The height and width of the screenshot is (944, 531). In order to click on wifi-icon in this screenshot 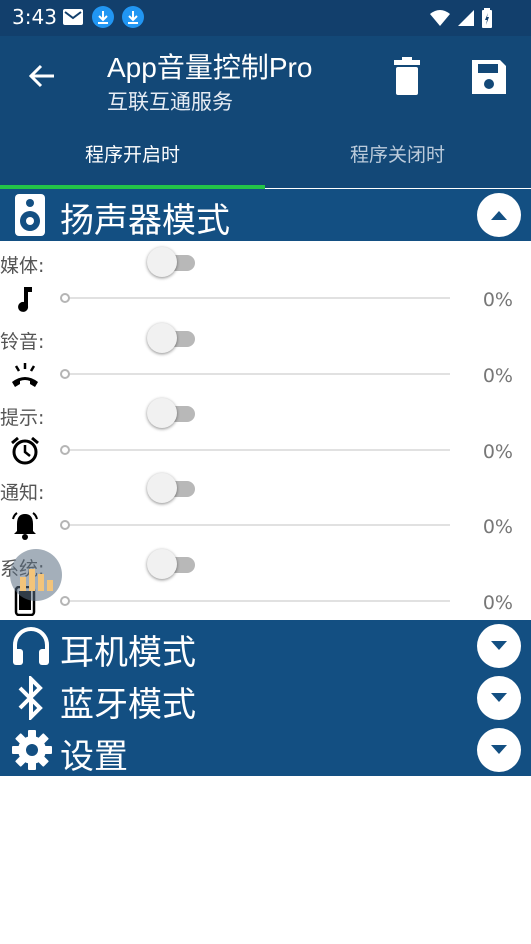, I will do `click(440, 18)`.